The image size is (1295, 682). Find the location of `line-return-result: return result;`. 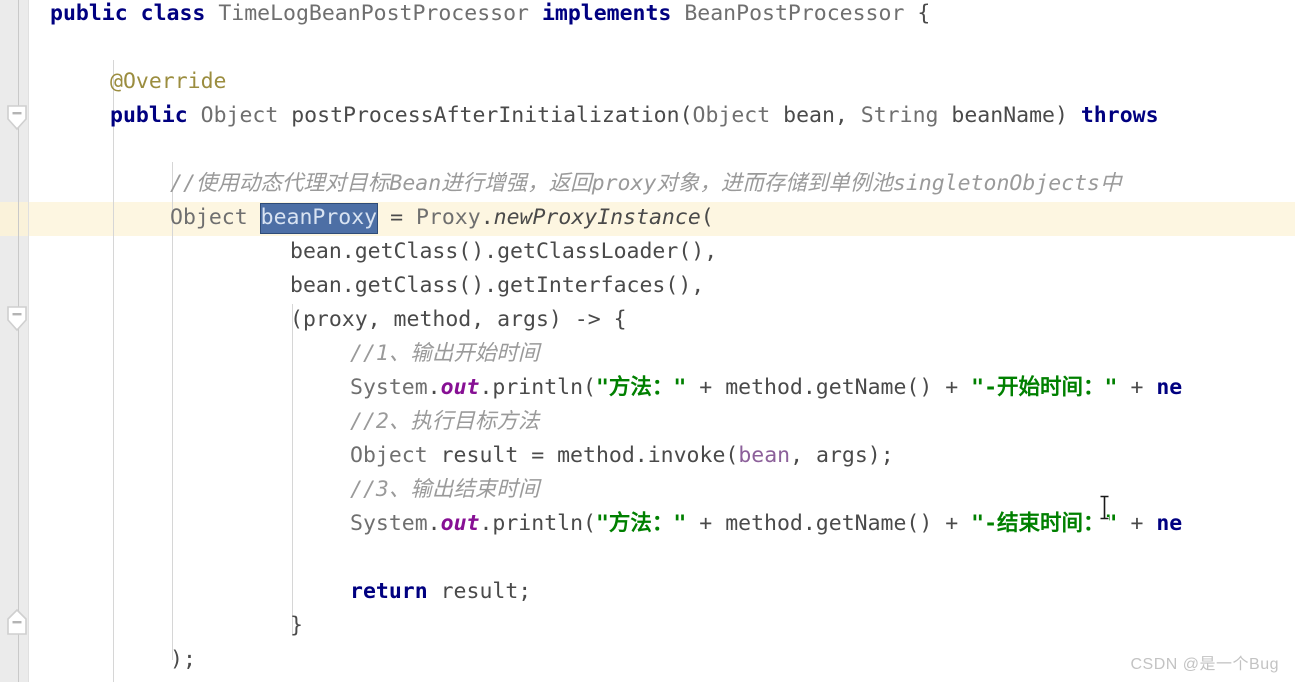

line-return-result: return result; is located at coordinates (440, 592).